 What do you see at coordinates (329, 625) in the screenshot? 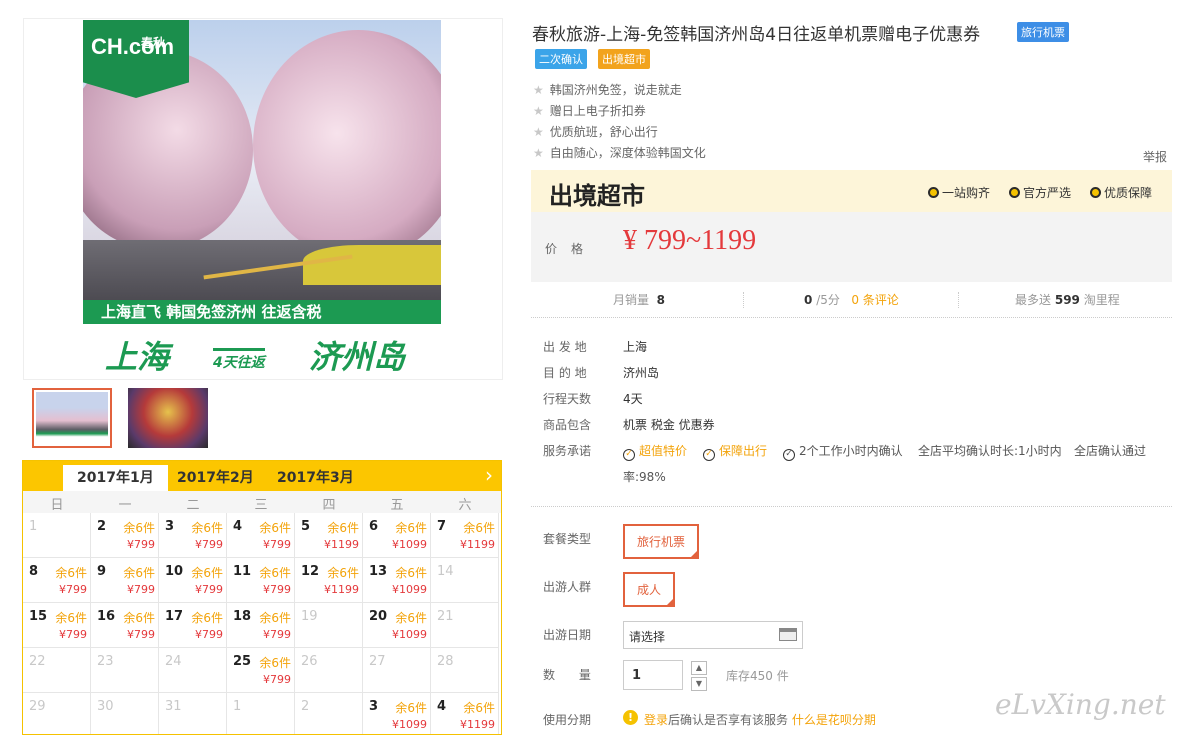
I see `calendar-day: 19` at bounding box center [329, 625].